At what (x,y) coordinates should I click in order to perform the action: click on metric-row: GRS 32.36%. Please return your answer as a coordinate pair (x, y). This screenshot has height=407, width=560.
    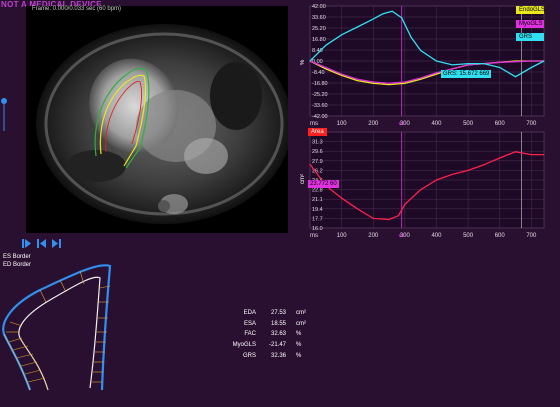
    Looking at the image, I should click on (265, 355).